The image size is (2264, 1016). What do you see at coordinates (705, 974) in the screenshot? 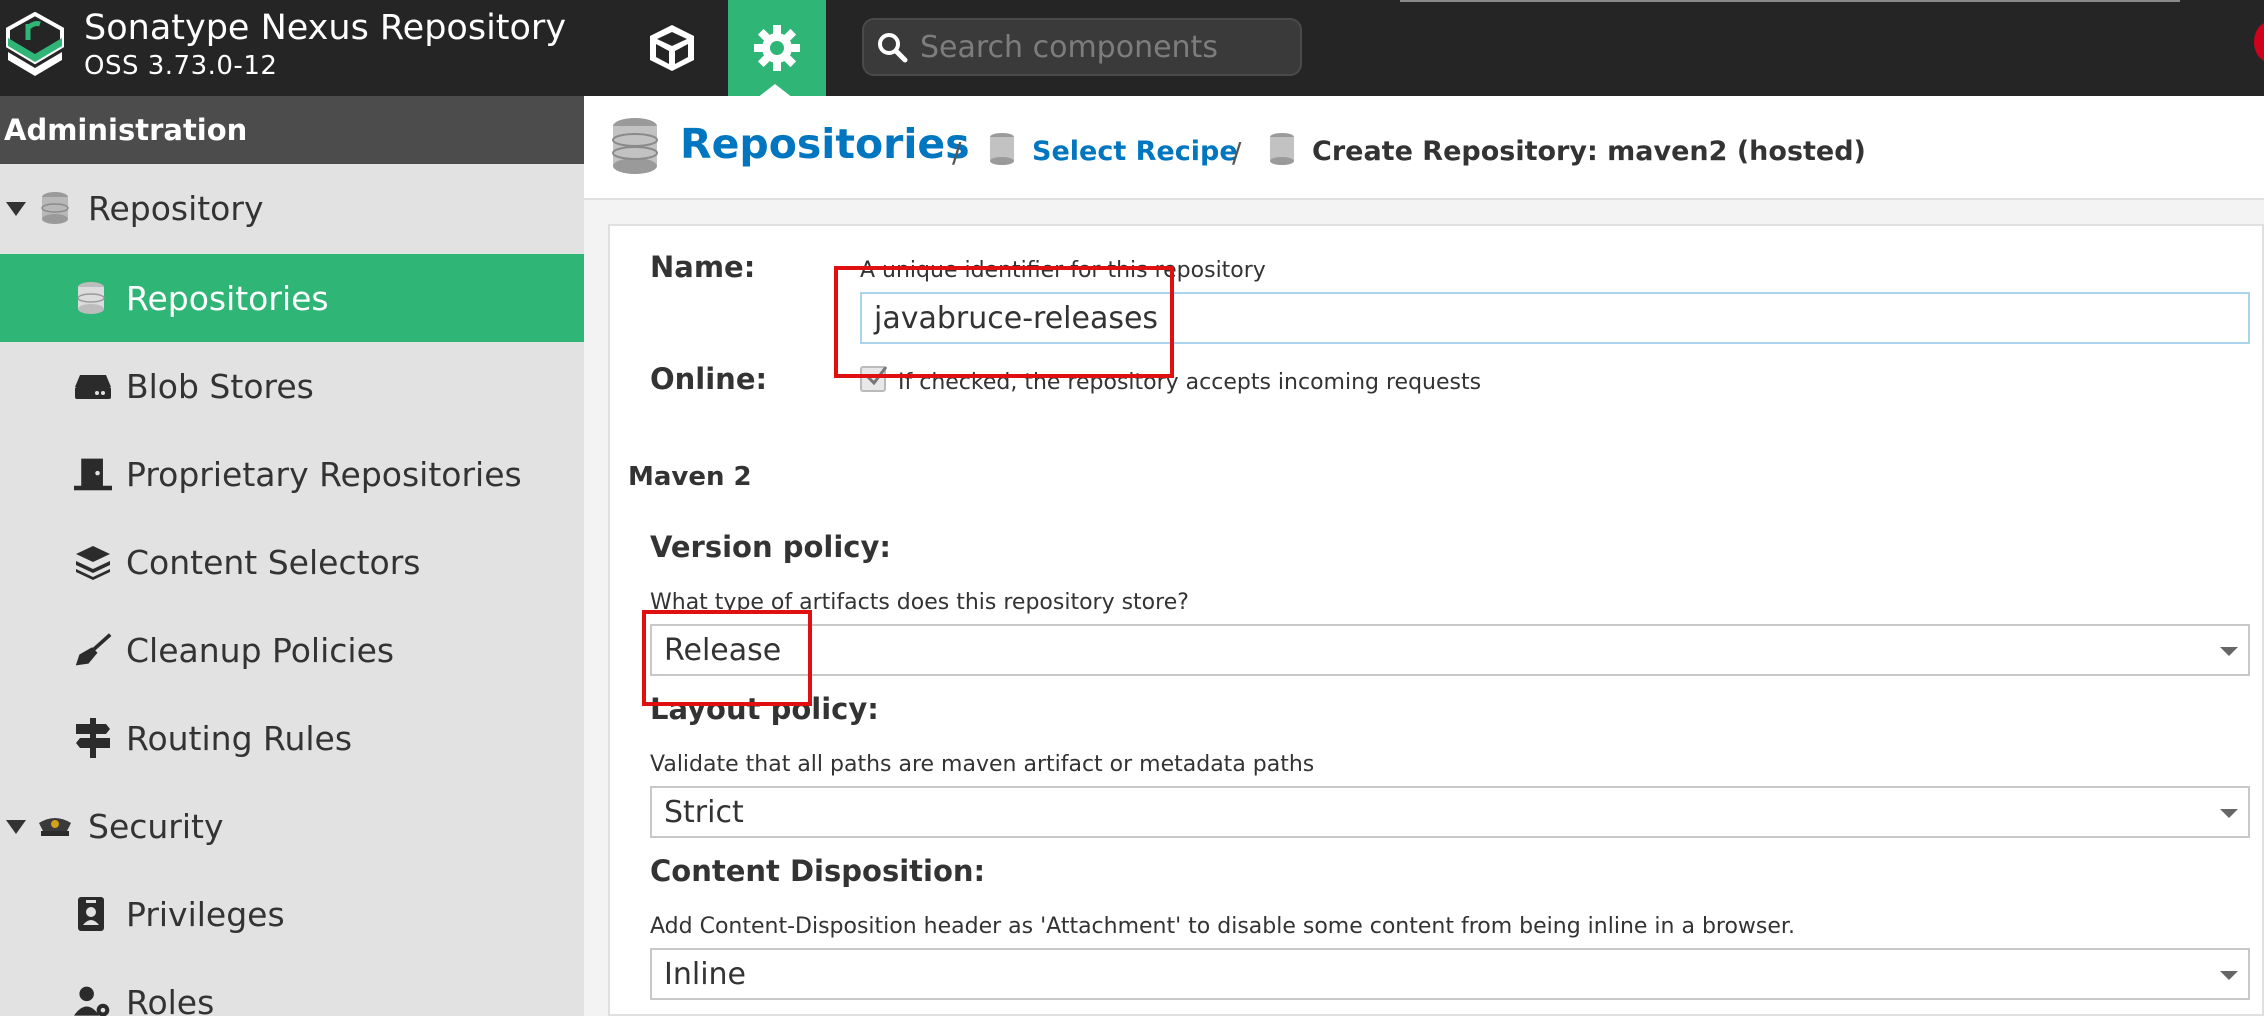
I see `content-disposition-value: Inline` at bounding box center [705, 974].